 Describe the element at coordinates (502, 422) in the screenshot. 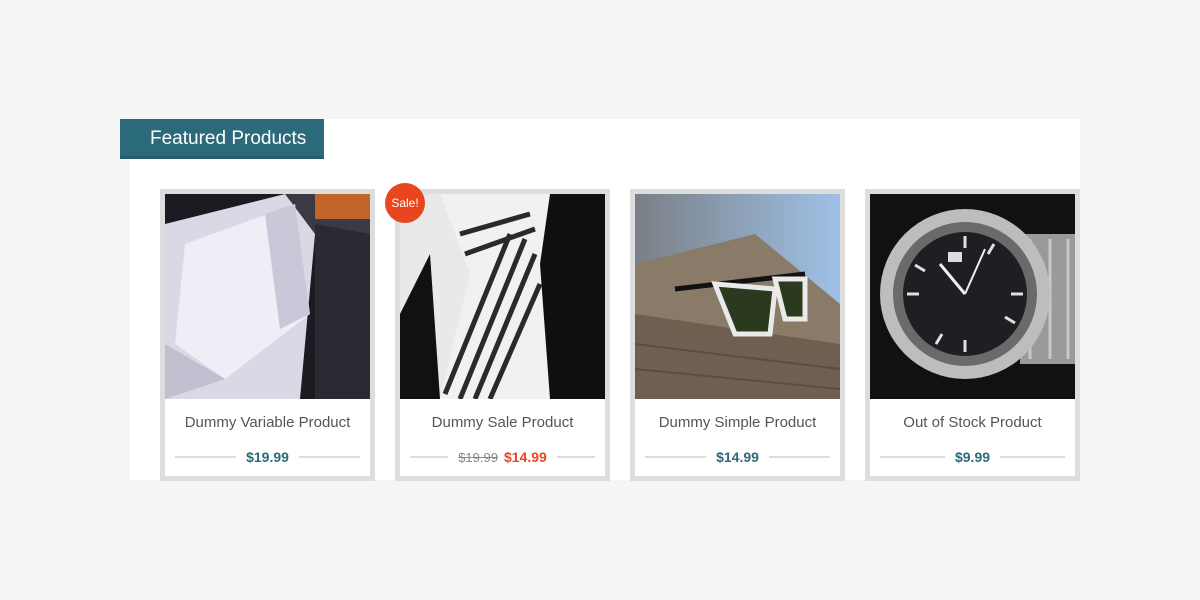

I see `product-name: Dummy Sale Product` at that location.